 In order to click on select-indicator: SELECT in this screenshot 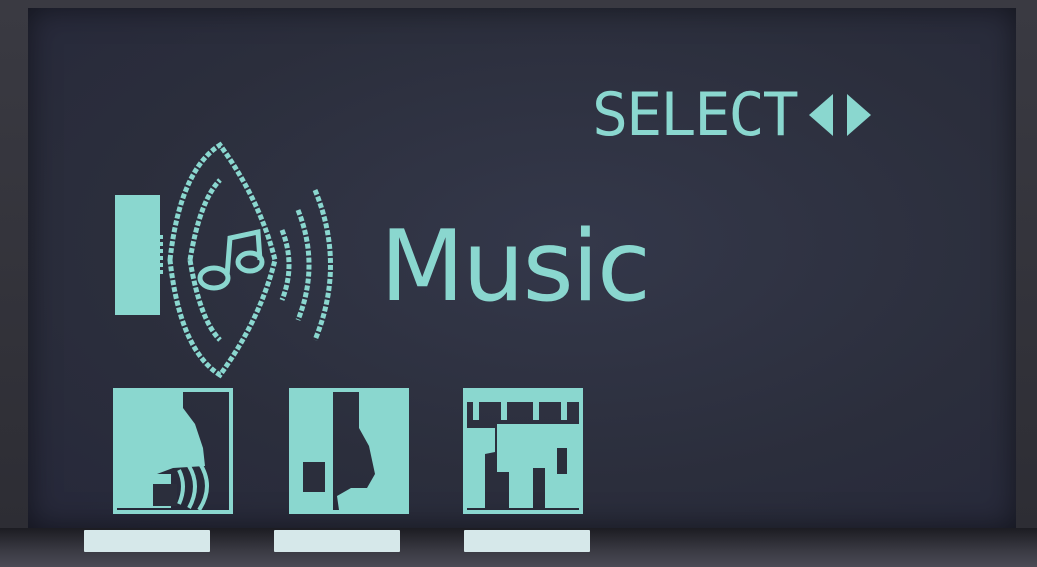, I will do `click(732, 115)`.